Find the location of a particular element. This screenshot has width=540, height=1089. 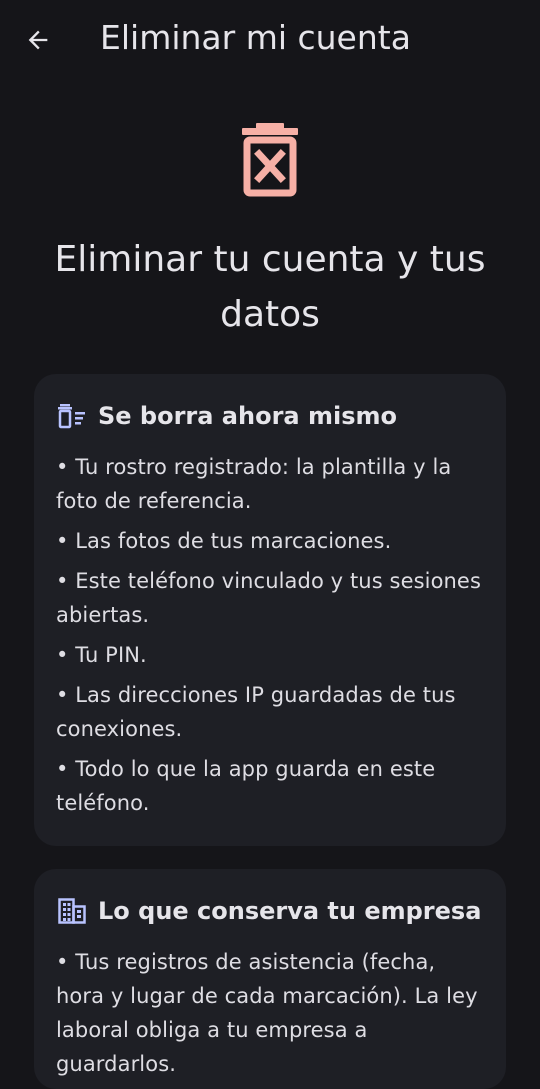

trash-x-icon is located at coordinates (270, 160).